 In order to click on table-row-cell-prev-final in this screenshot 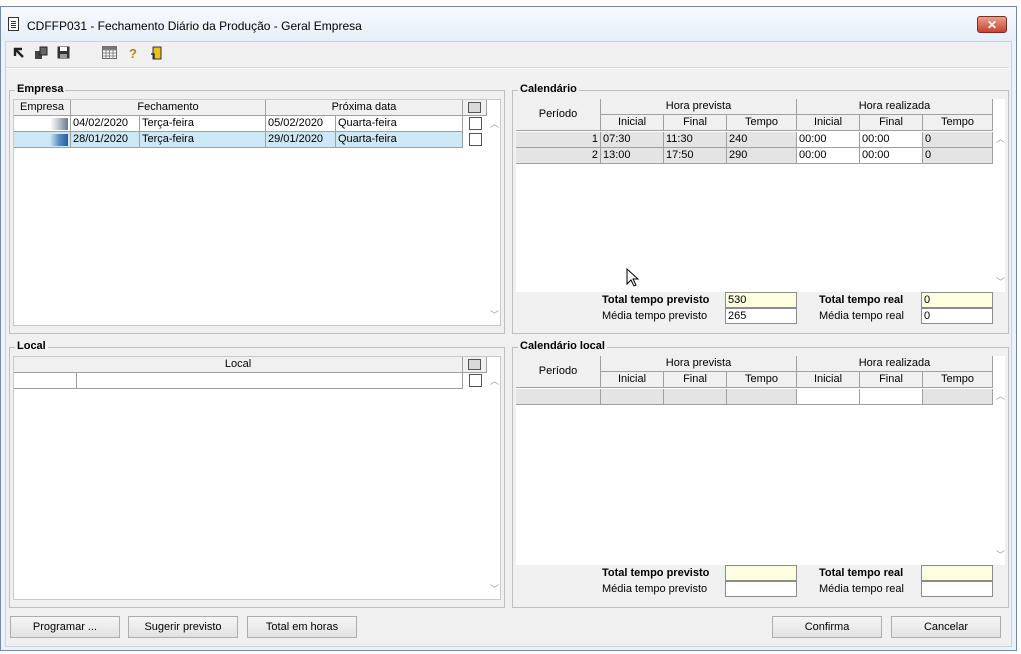, I will do `click(695, 397)`.